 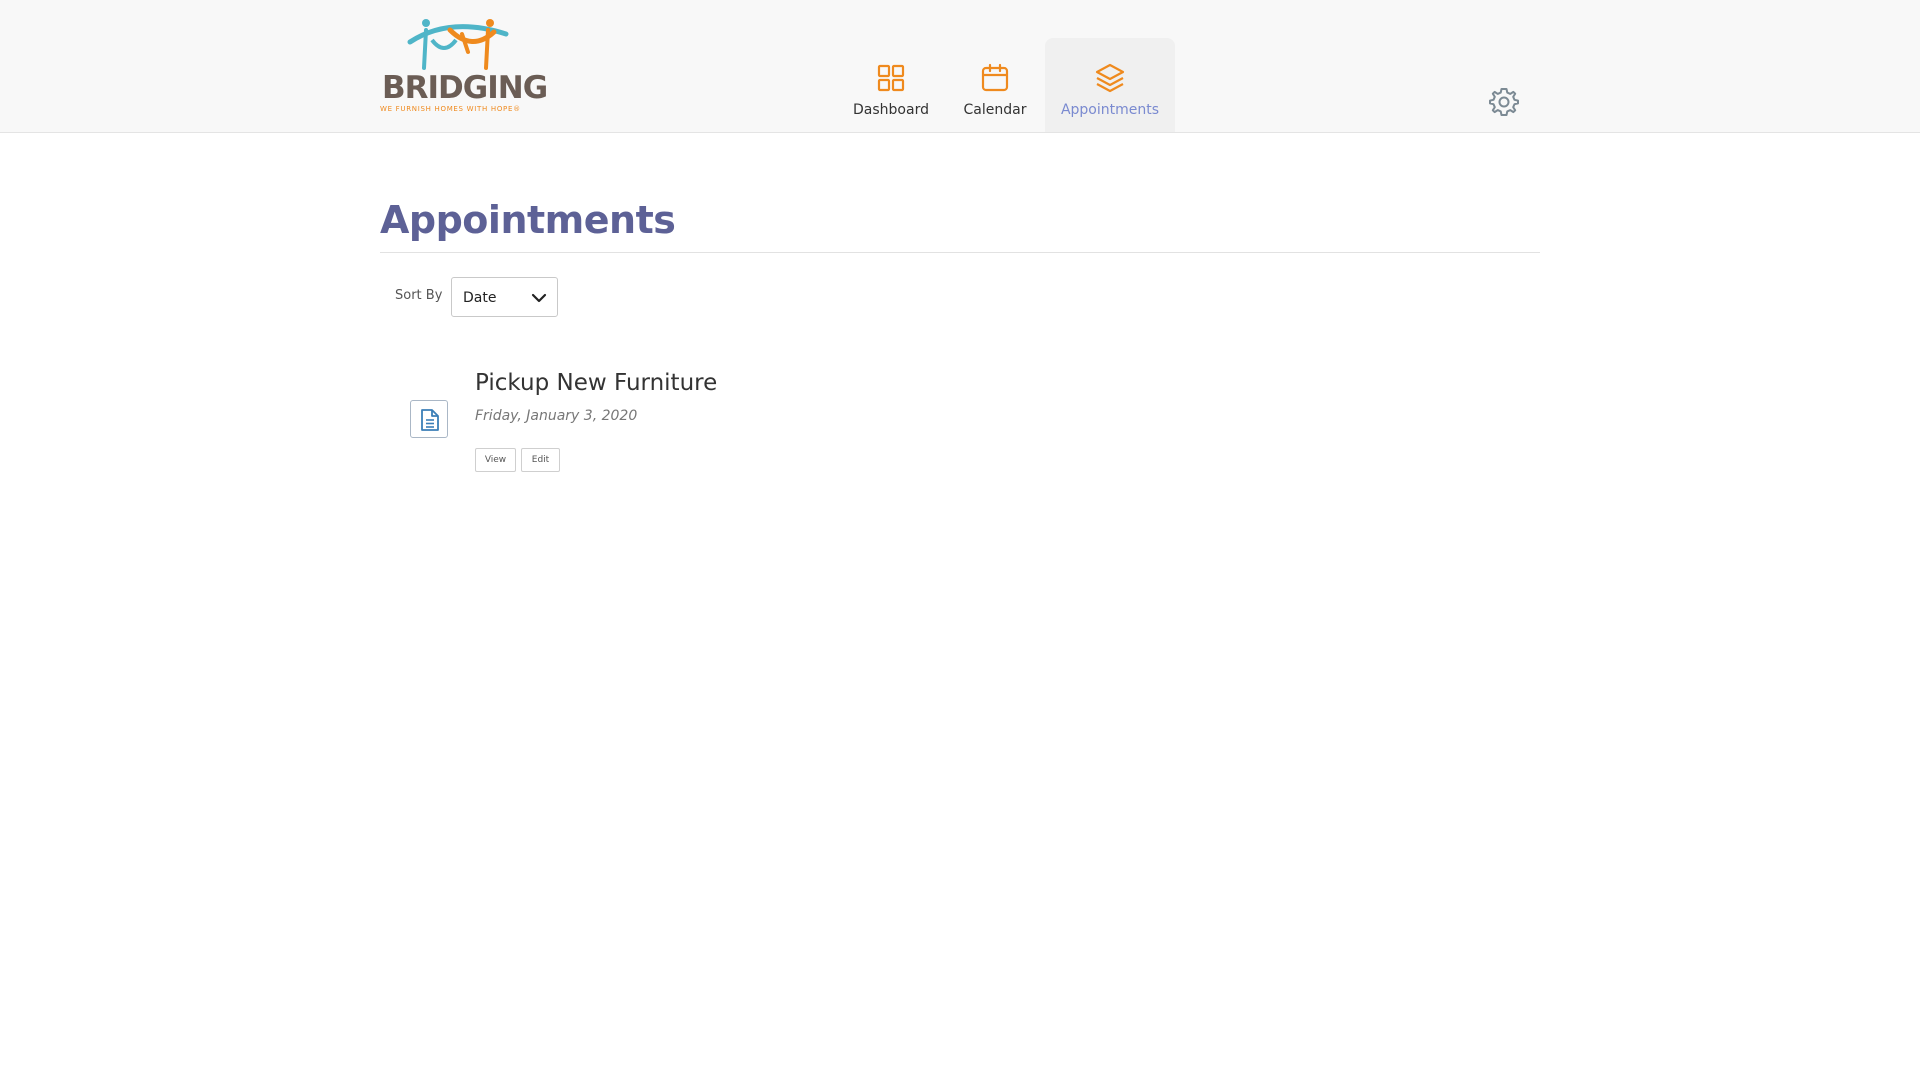 What do you see at coordinates (596, 383) in the screenshot?
I see `appointment-title: Pickup New Furniture` at bounding box center [596, 383].